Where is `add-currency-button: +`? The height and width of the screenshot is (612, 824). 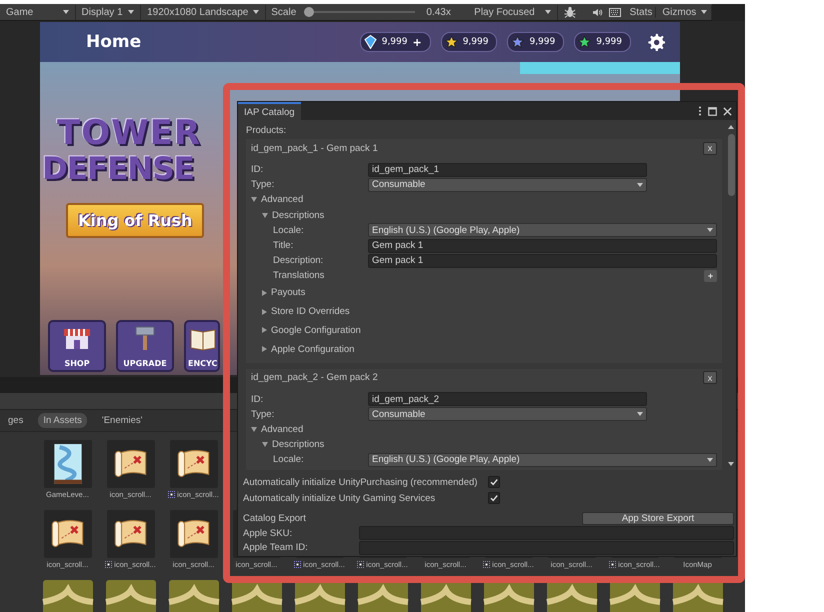 add-currency-button: + is located at coordinates (417, 42).